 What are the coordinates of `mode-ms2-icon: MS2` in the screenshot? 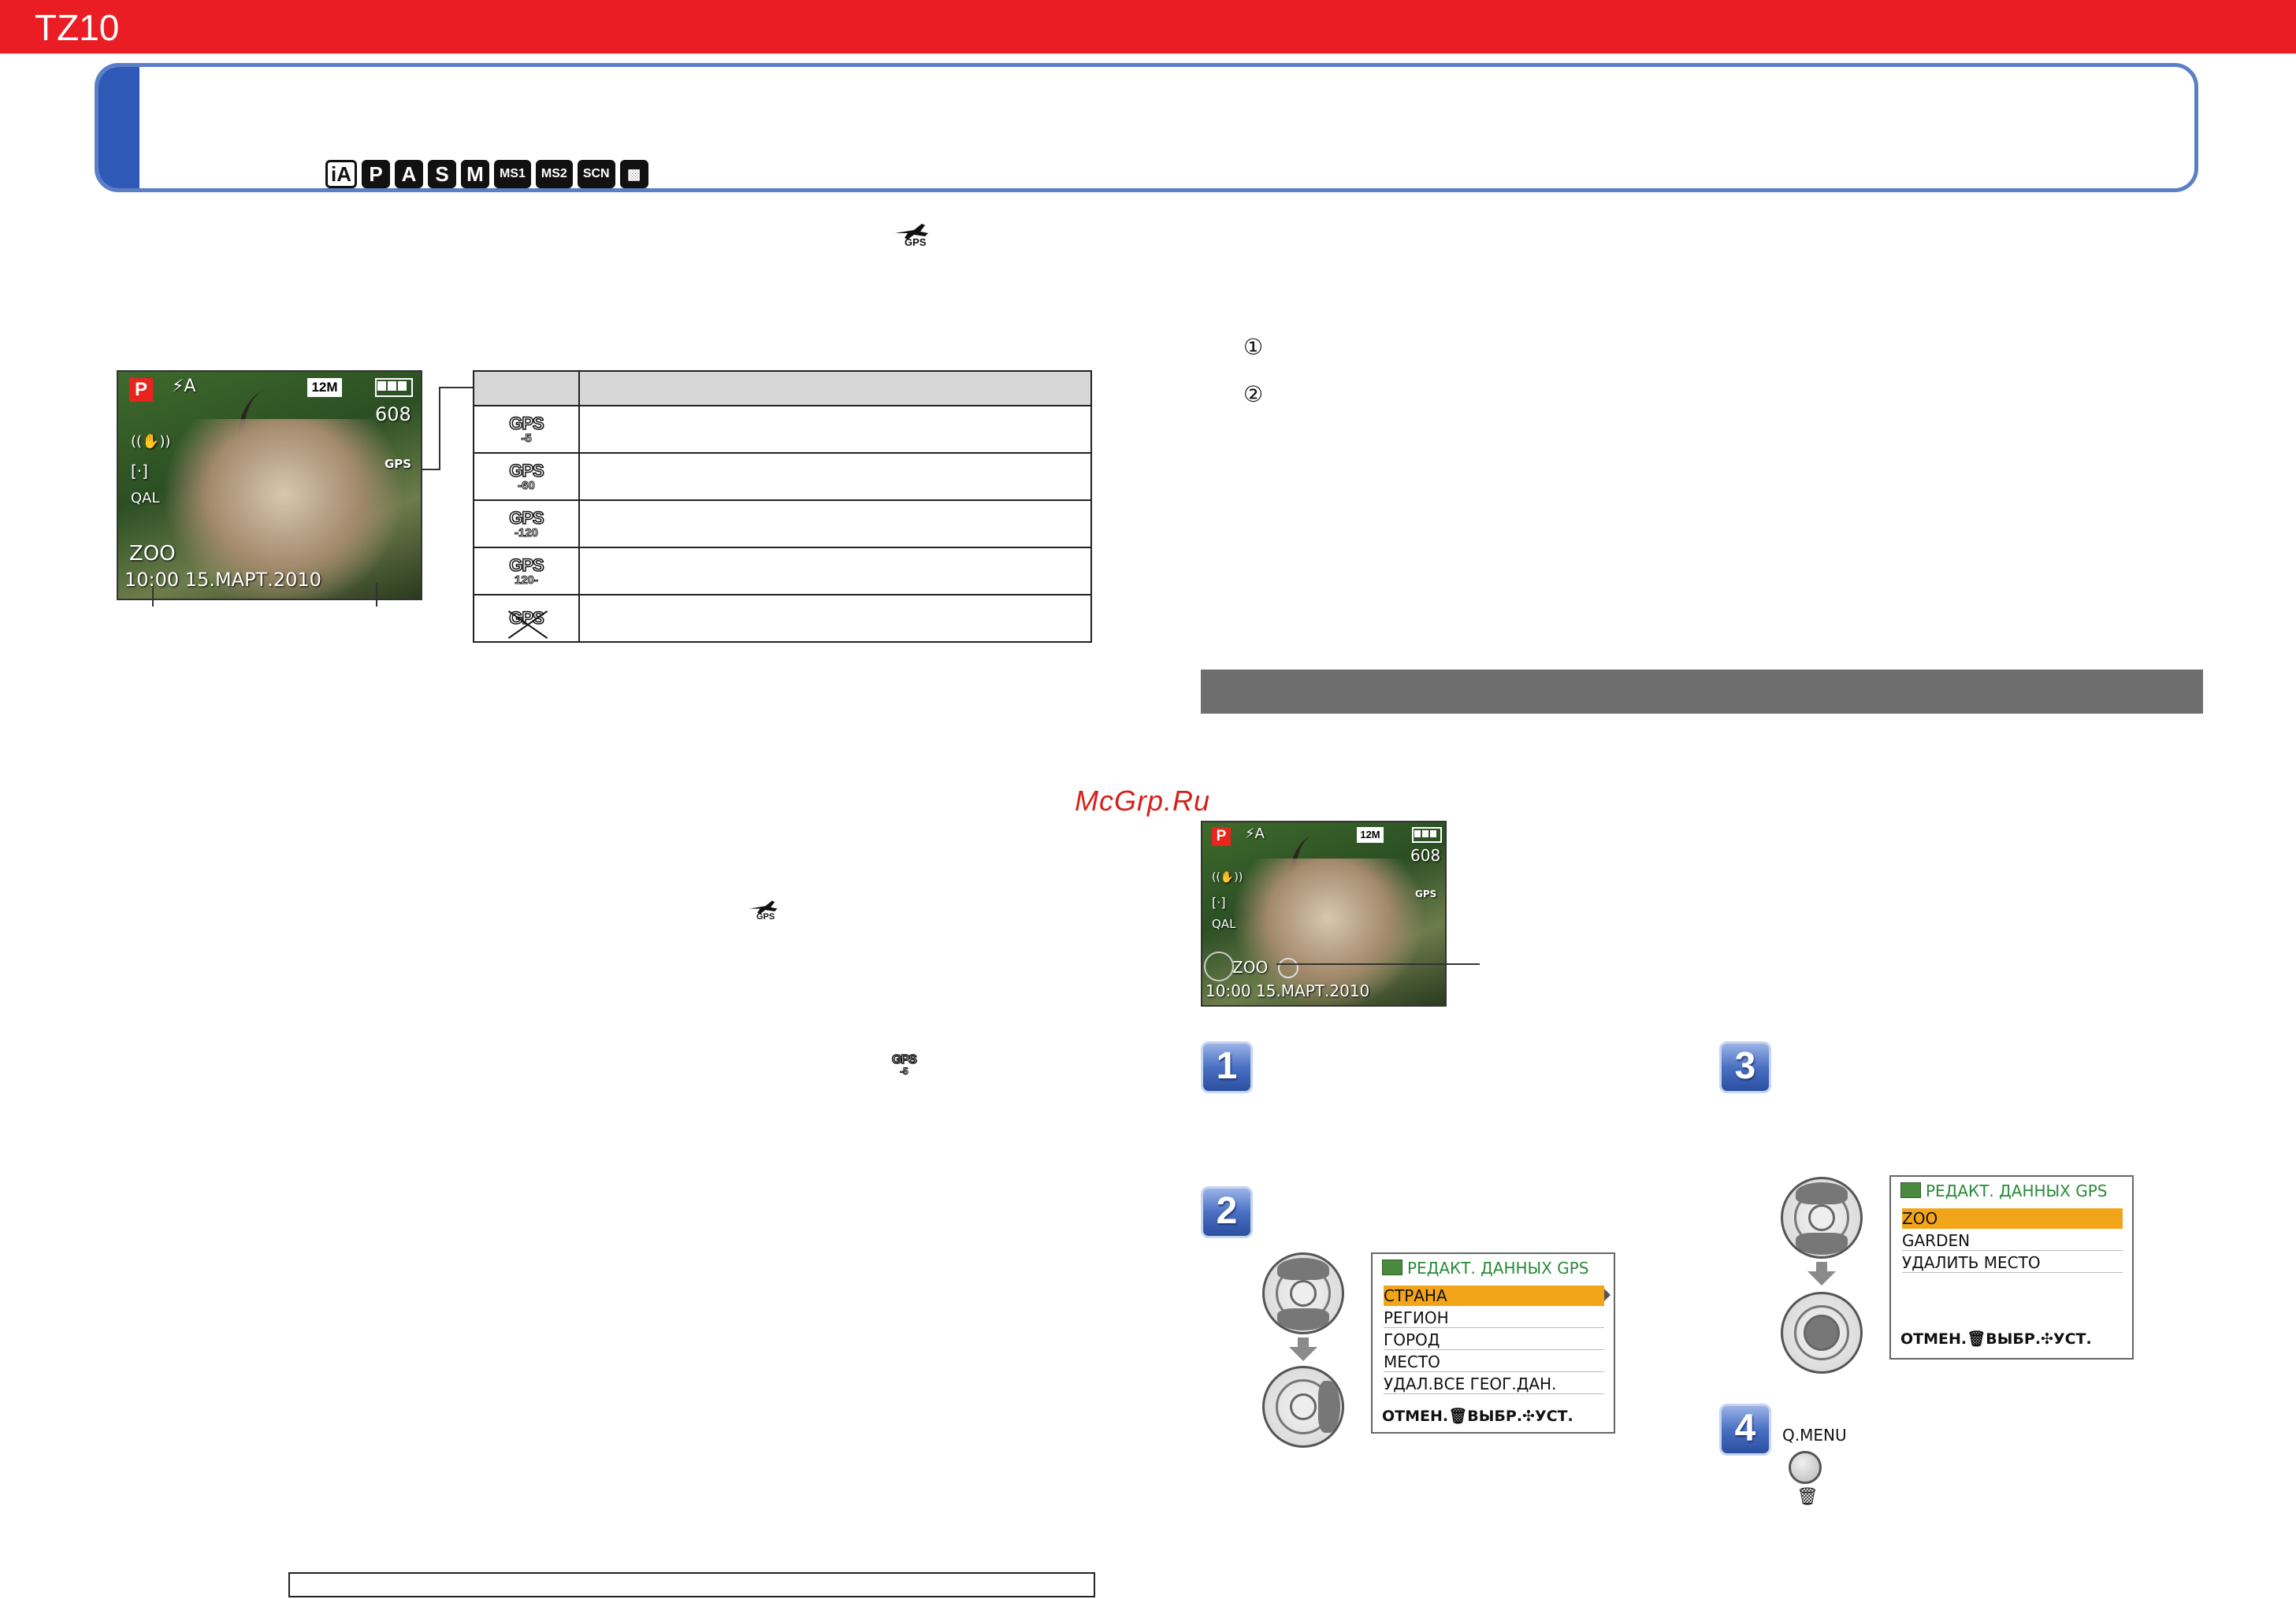 It's located at (554, 174).